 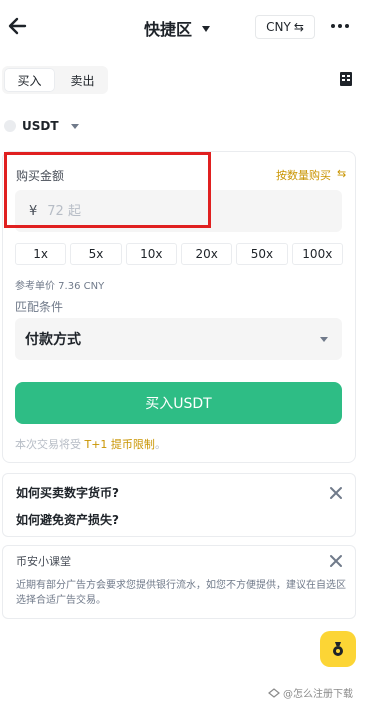 I want to click on page-title-dropdown: 快捷区, so click(x=177, y=28).